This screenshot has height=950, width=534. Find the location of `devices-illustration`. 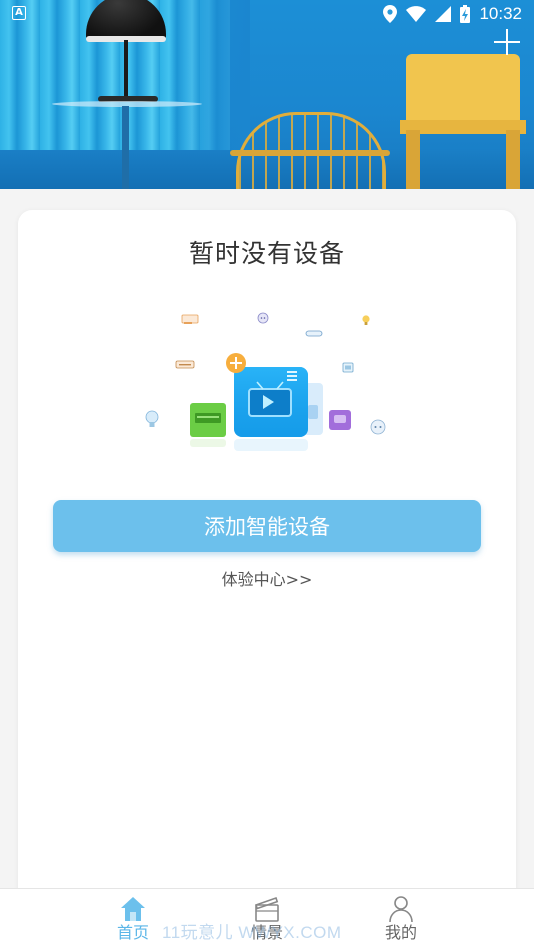

devices-illustration is located at coordinates (265, 381).